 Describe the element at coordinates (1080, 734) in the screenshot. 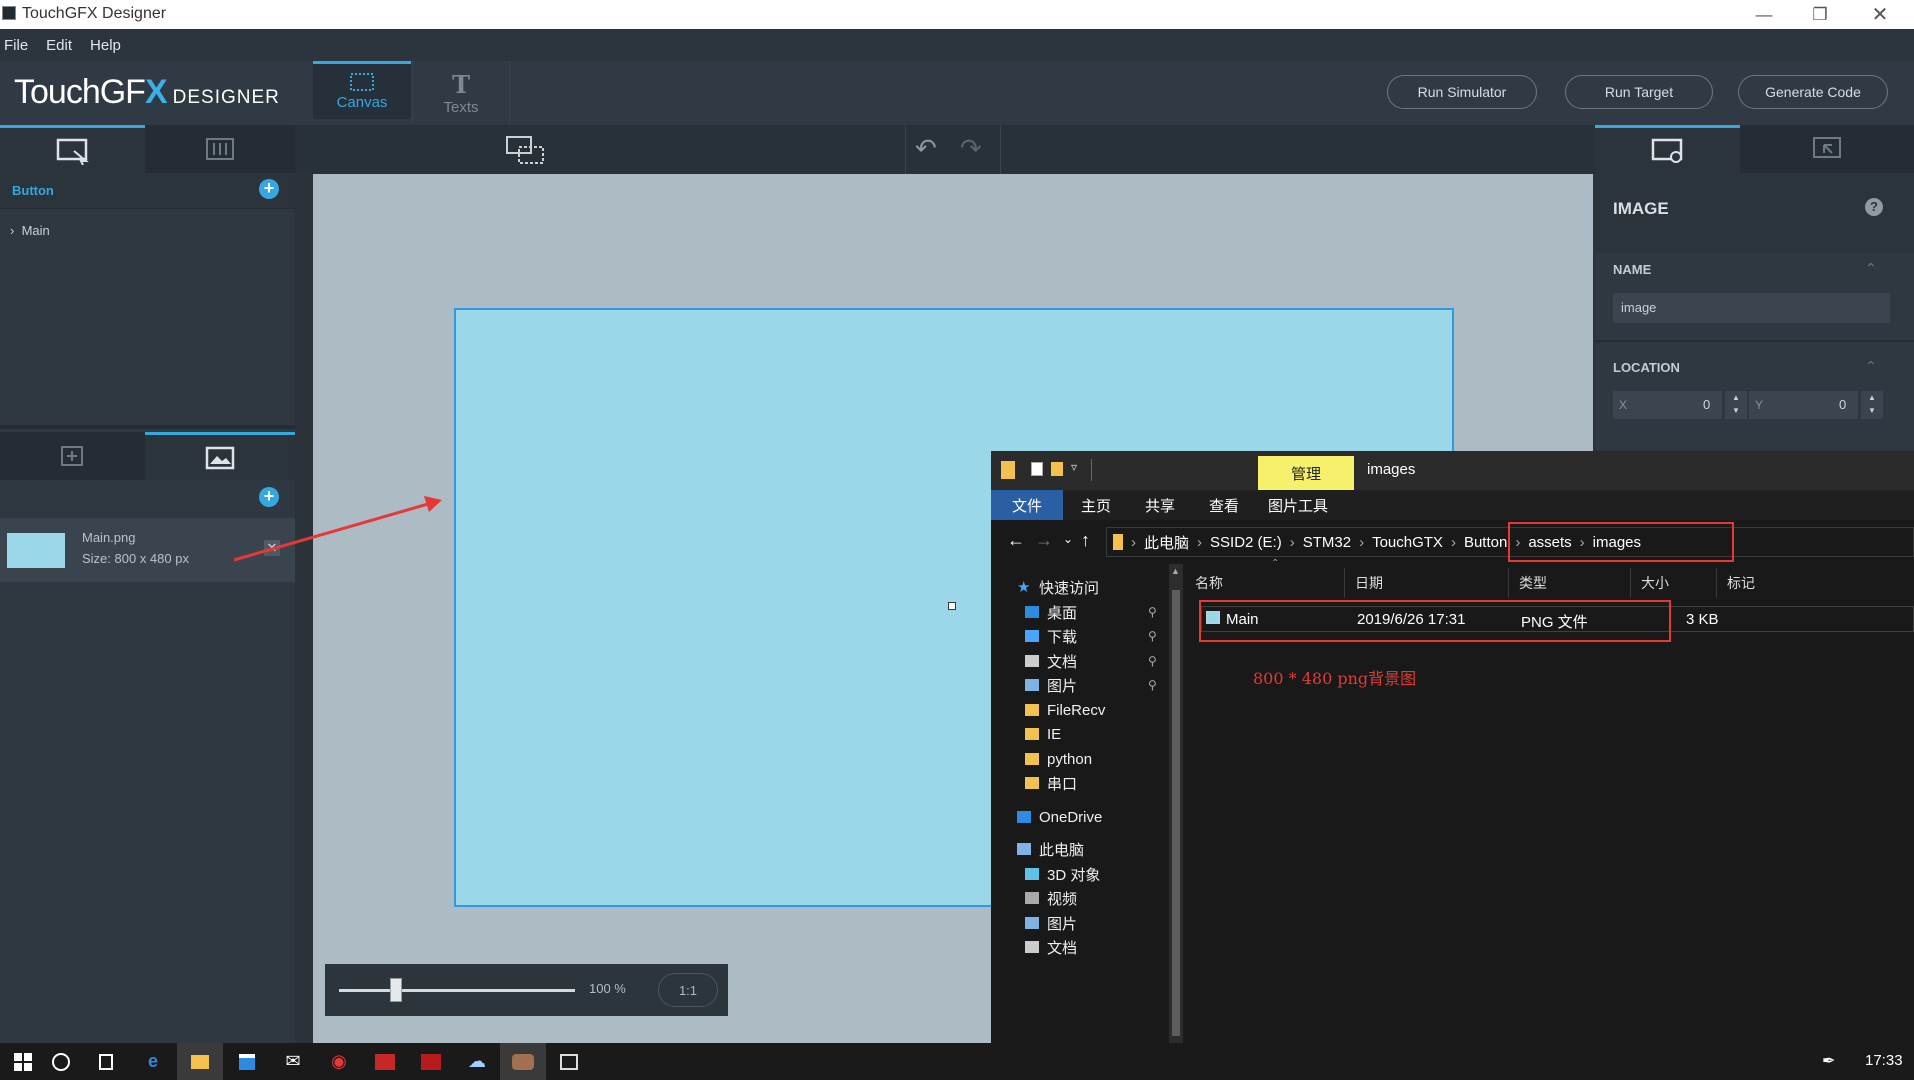

I see `nav-item: IE` at that location.